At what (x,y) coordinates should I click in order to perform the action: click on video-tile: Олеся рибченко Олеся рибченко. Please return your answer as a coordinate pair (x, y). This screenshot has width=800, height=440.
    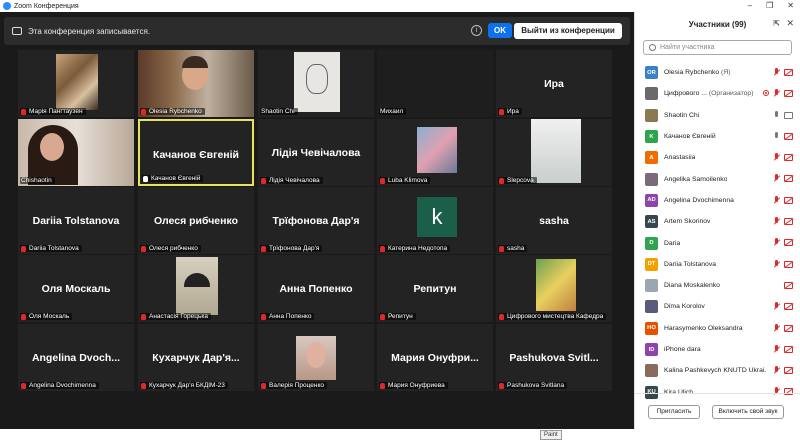
    Looking at the image, I should click on (196, 220).